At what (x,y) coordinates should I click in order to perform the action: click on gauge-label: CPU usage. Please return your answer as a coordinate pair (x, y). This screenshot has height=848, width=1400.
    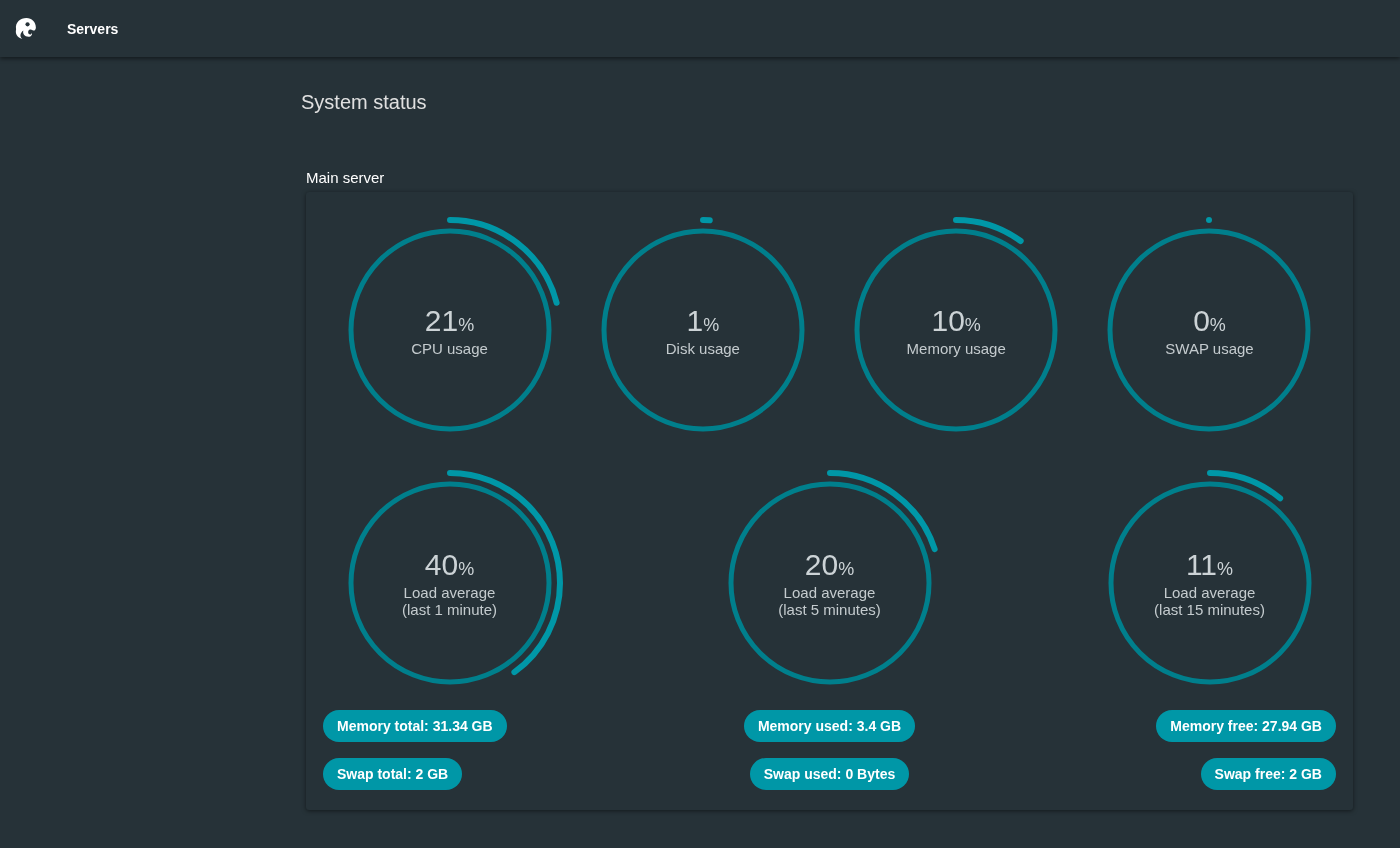
    Looking at the image, I should click on (449, 348).